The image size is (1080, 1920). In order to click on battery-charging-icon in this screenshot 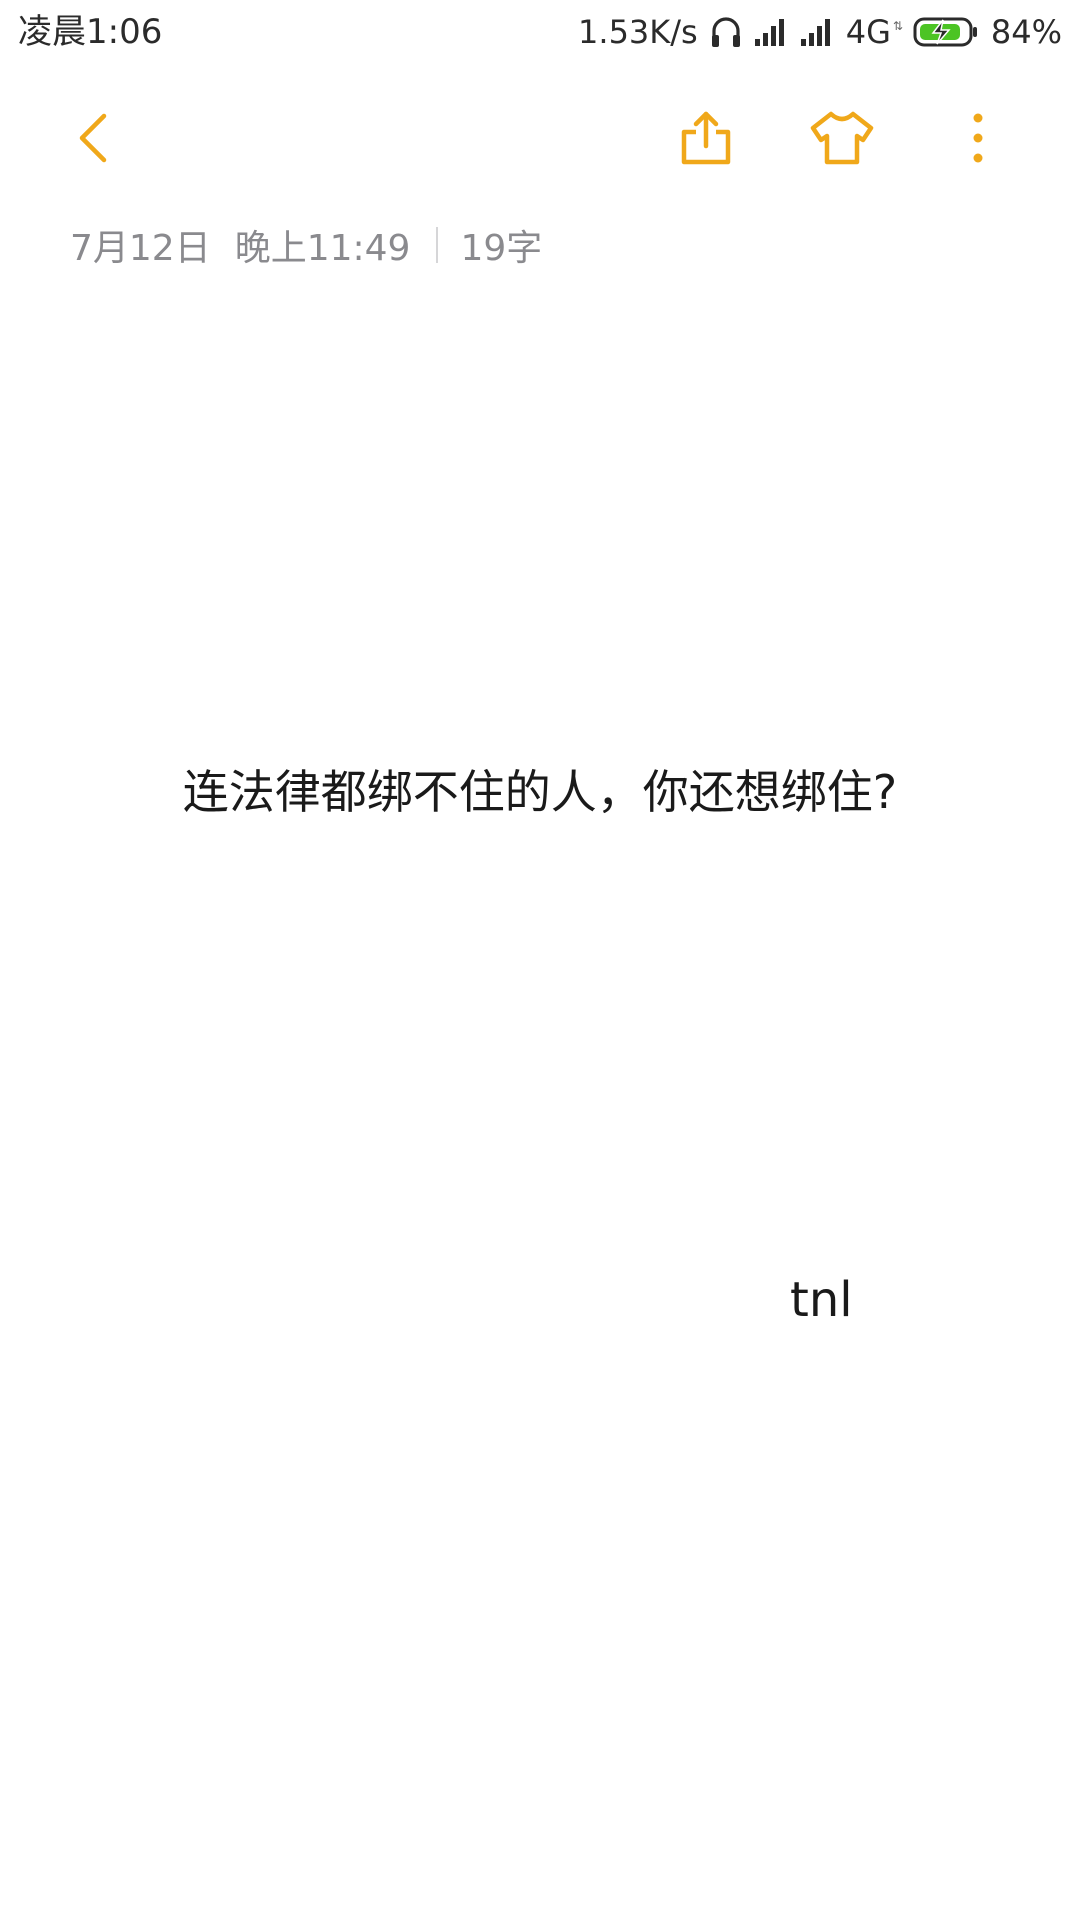, I will do `click(946, 32)`.